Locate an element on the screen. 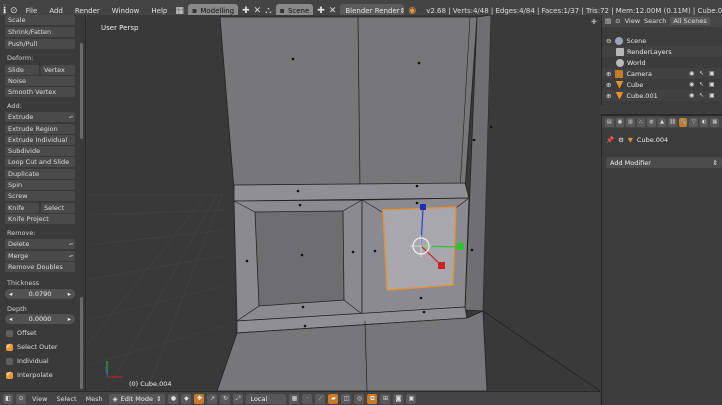  subdivide-button: Subdivide is located at coordinates (40, 151).